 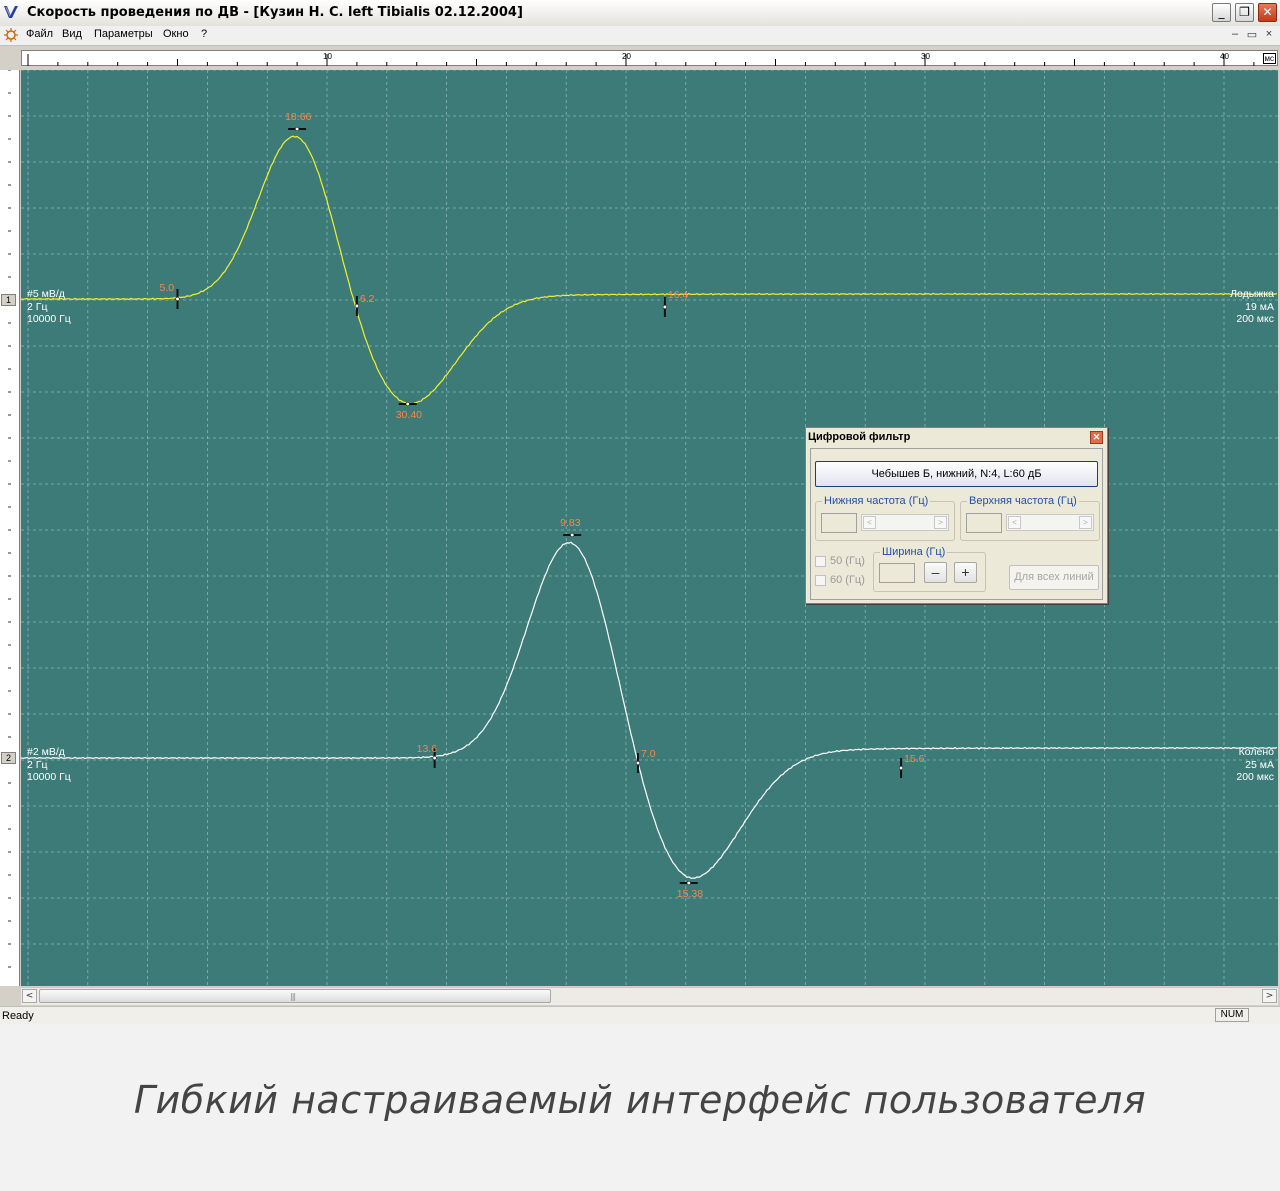 I want to click on scroll-grip-icon: |||, so click(x=293, y=996).